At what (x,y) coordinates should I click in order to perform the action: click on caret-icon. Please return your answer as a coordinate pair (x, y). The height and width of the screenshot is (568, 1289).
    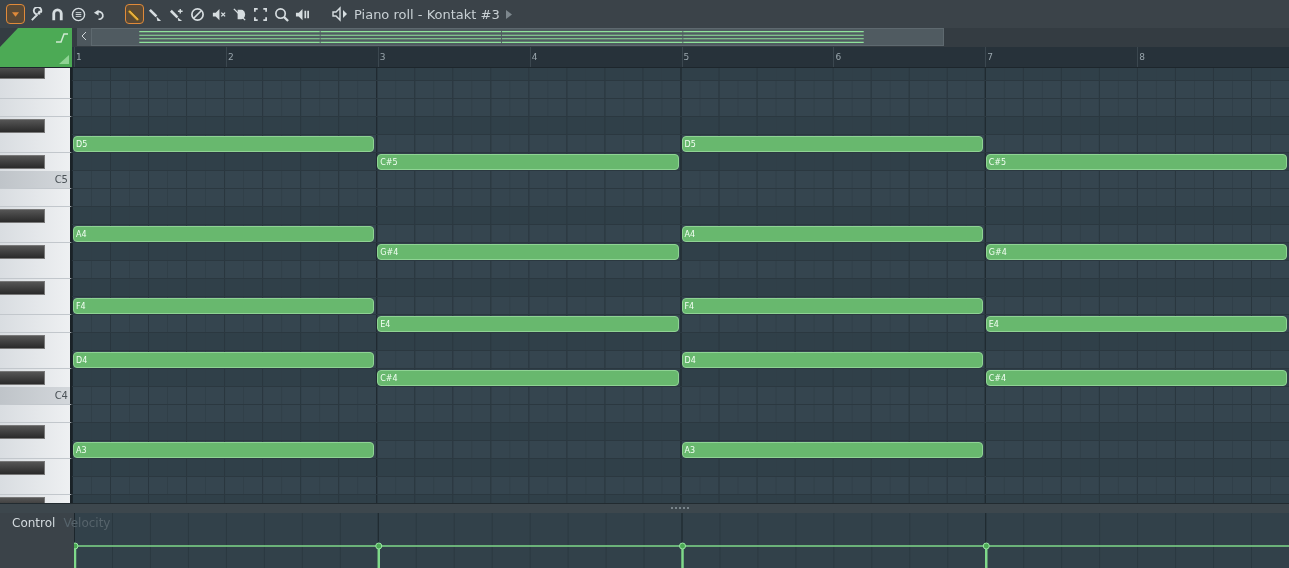
    Looking at the image, I should click on (15, 14).